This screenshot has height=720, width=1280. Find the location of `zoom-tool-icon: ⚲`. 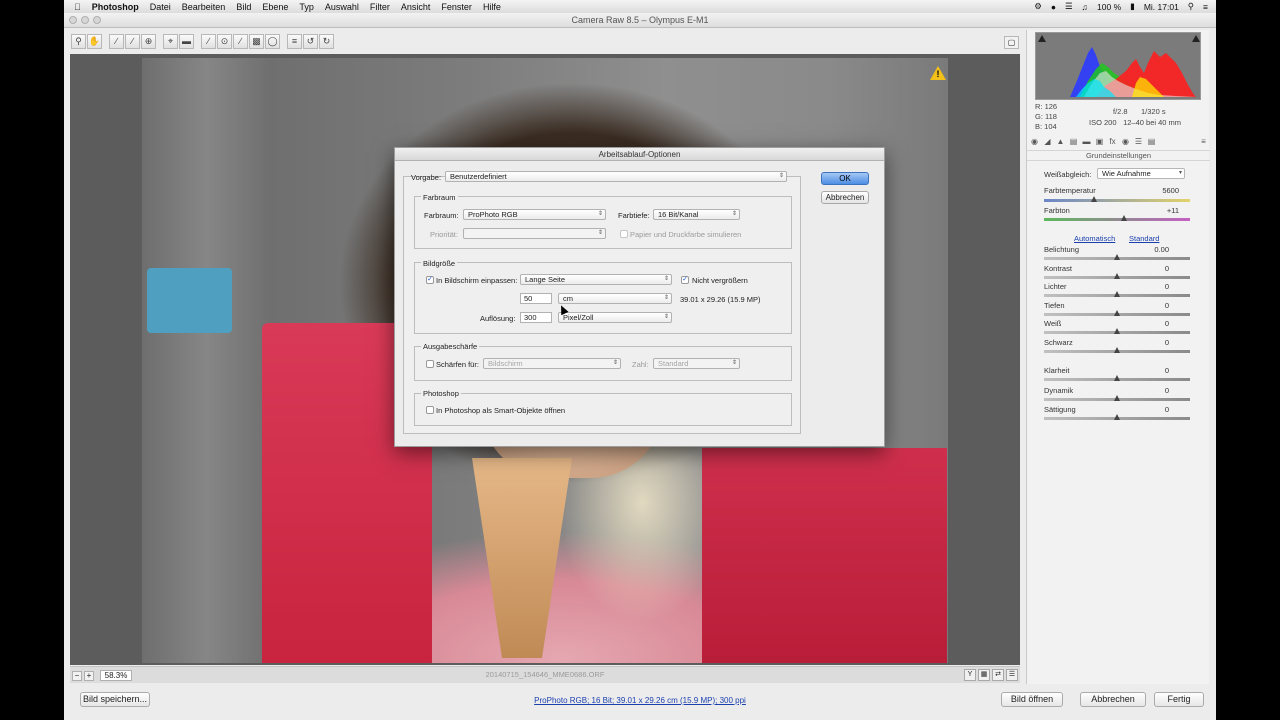

zoom-tool-icon: ⚲ is located at coordinates (78, 41).